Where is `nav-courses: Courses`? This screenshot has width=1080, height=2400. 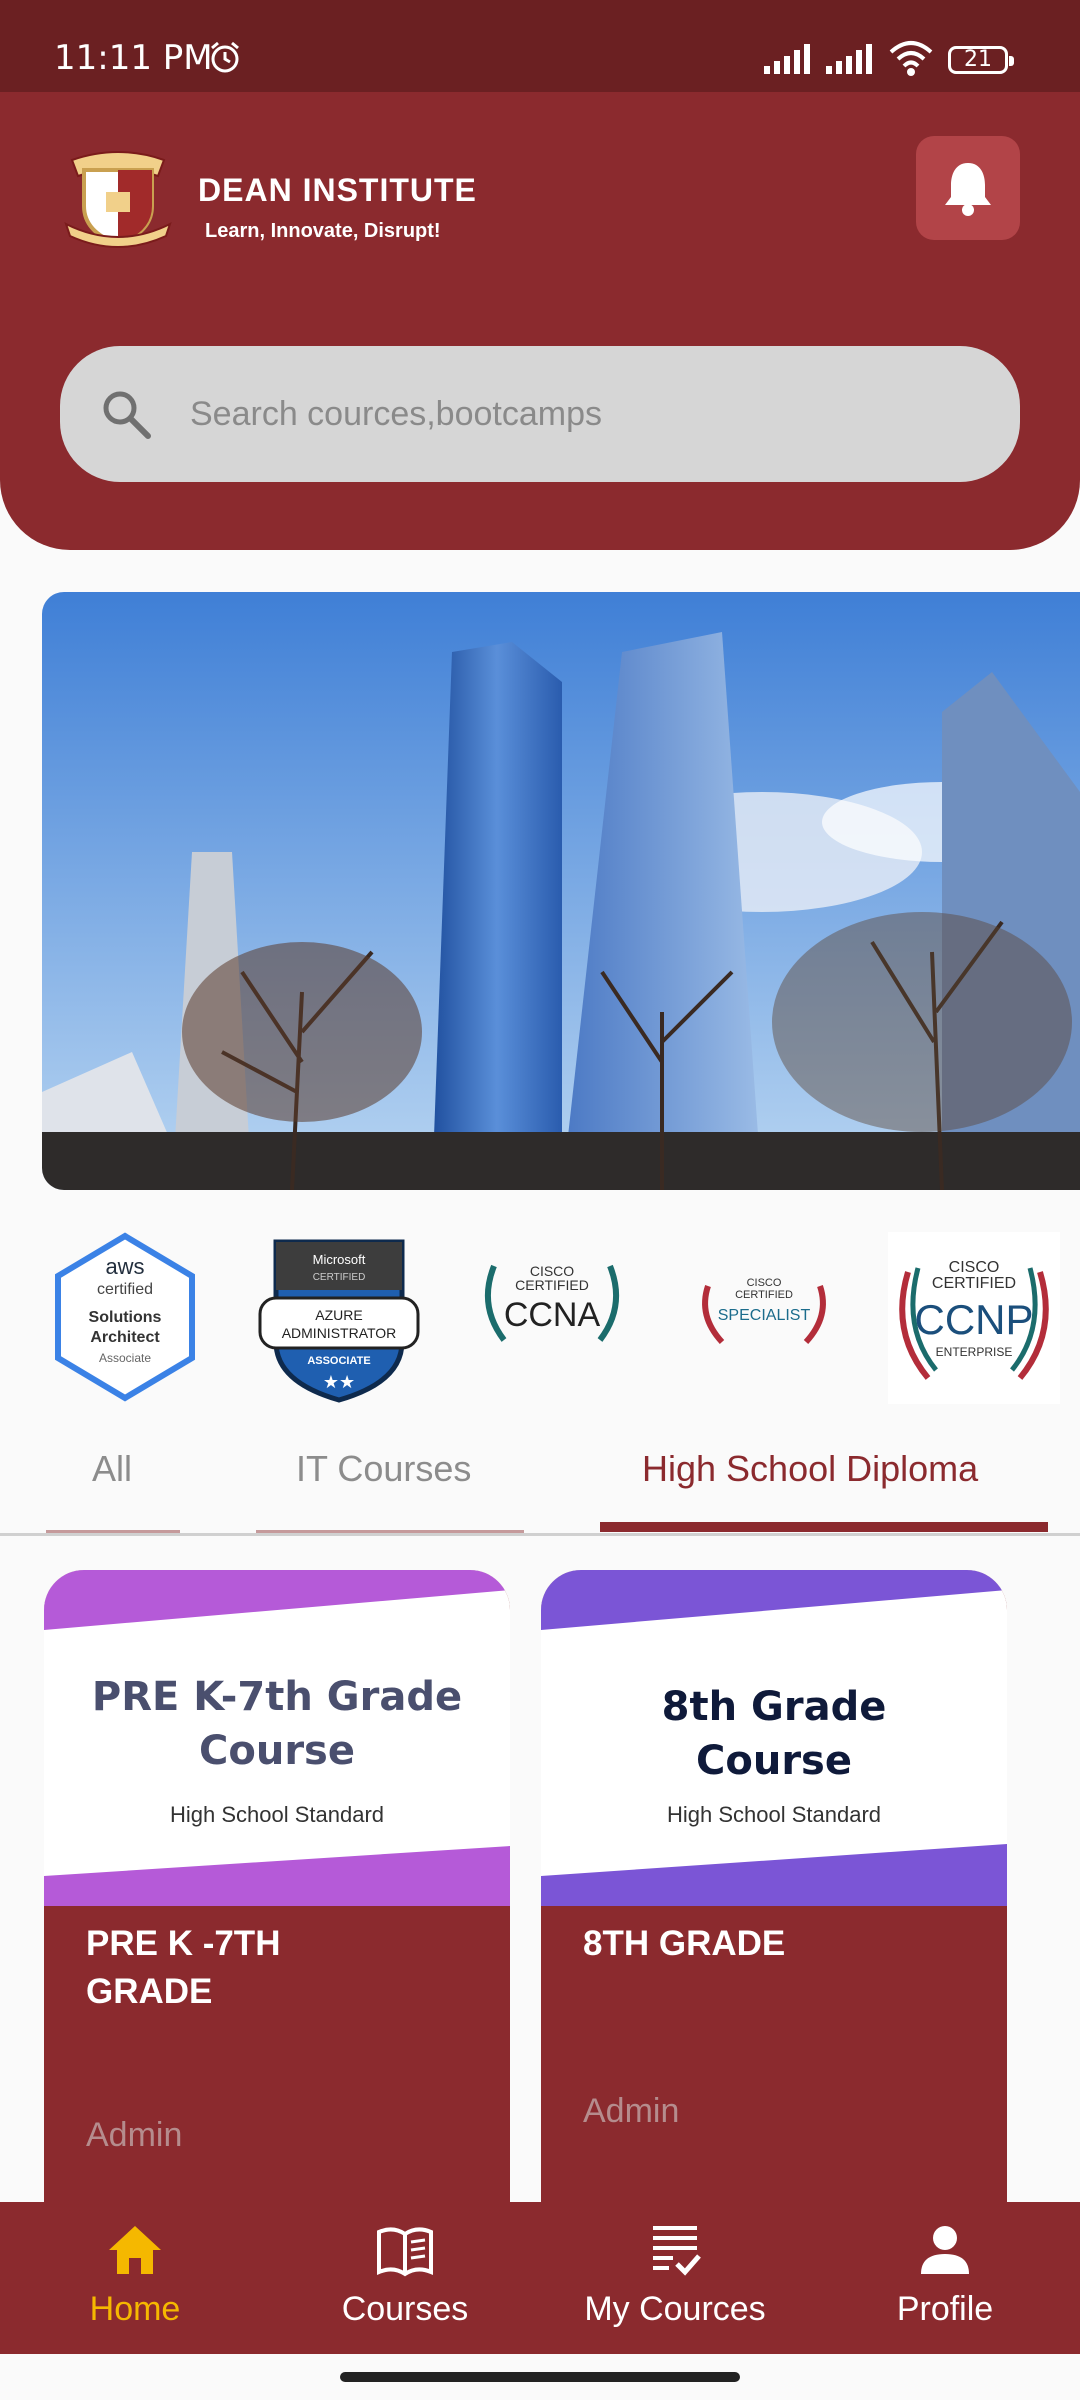
nav-courses: Courses is located at coordinates (405, 2274).